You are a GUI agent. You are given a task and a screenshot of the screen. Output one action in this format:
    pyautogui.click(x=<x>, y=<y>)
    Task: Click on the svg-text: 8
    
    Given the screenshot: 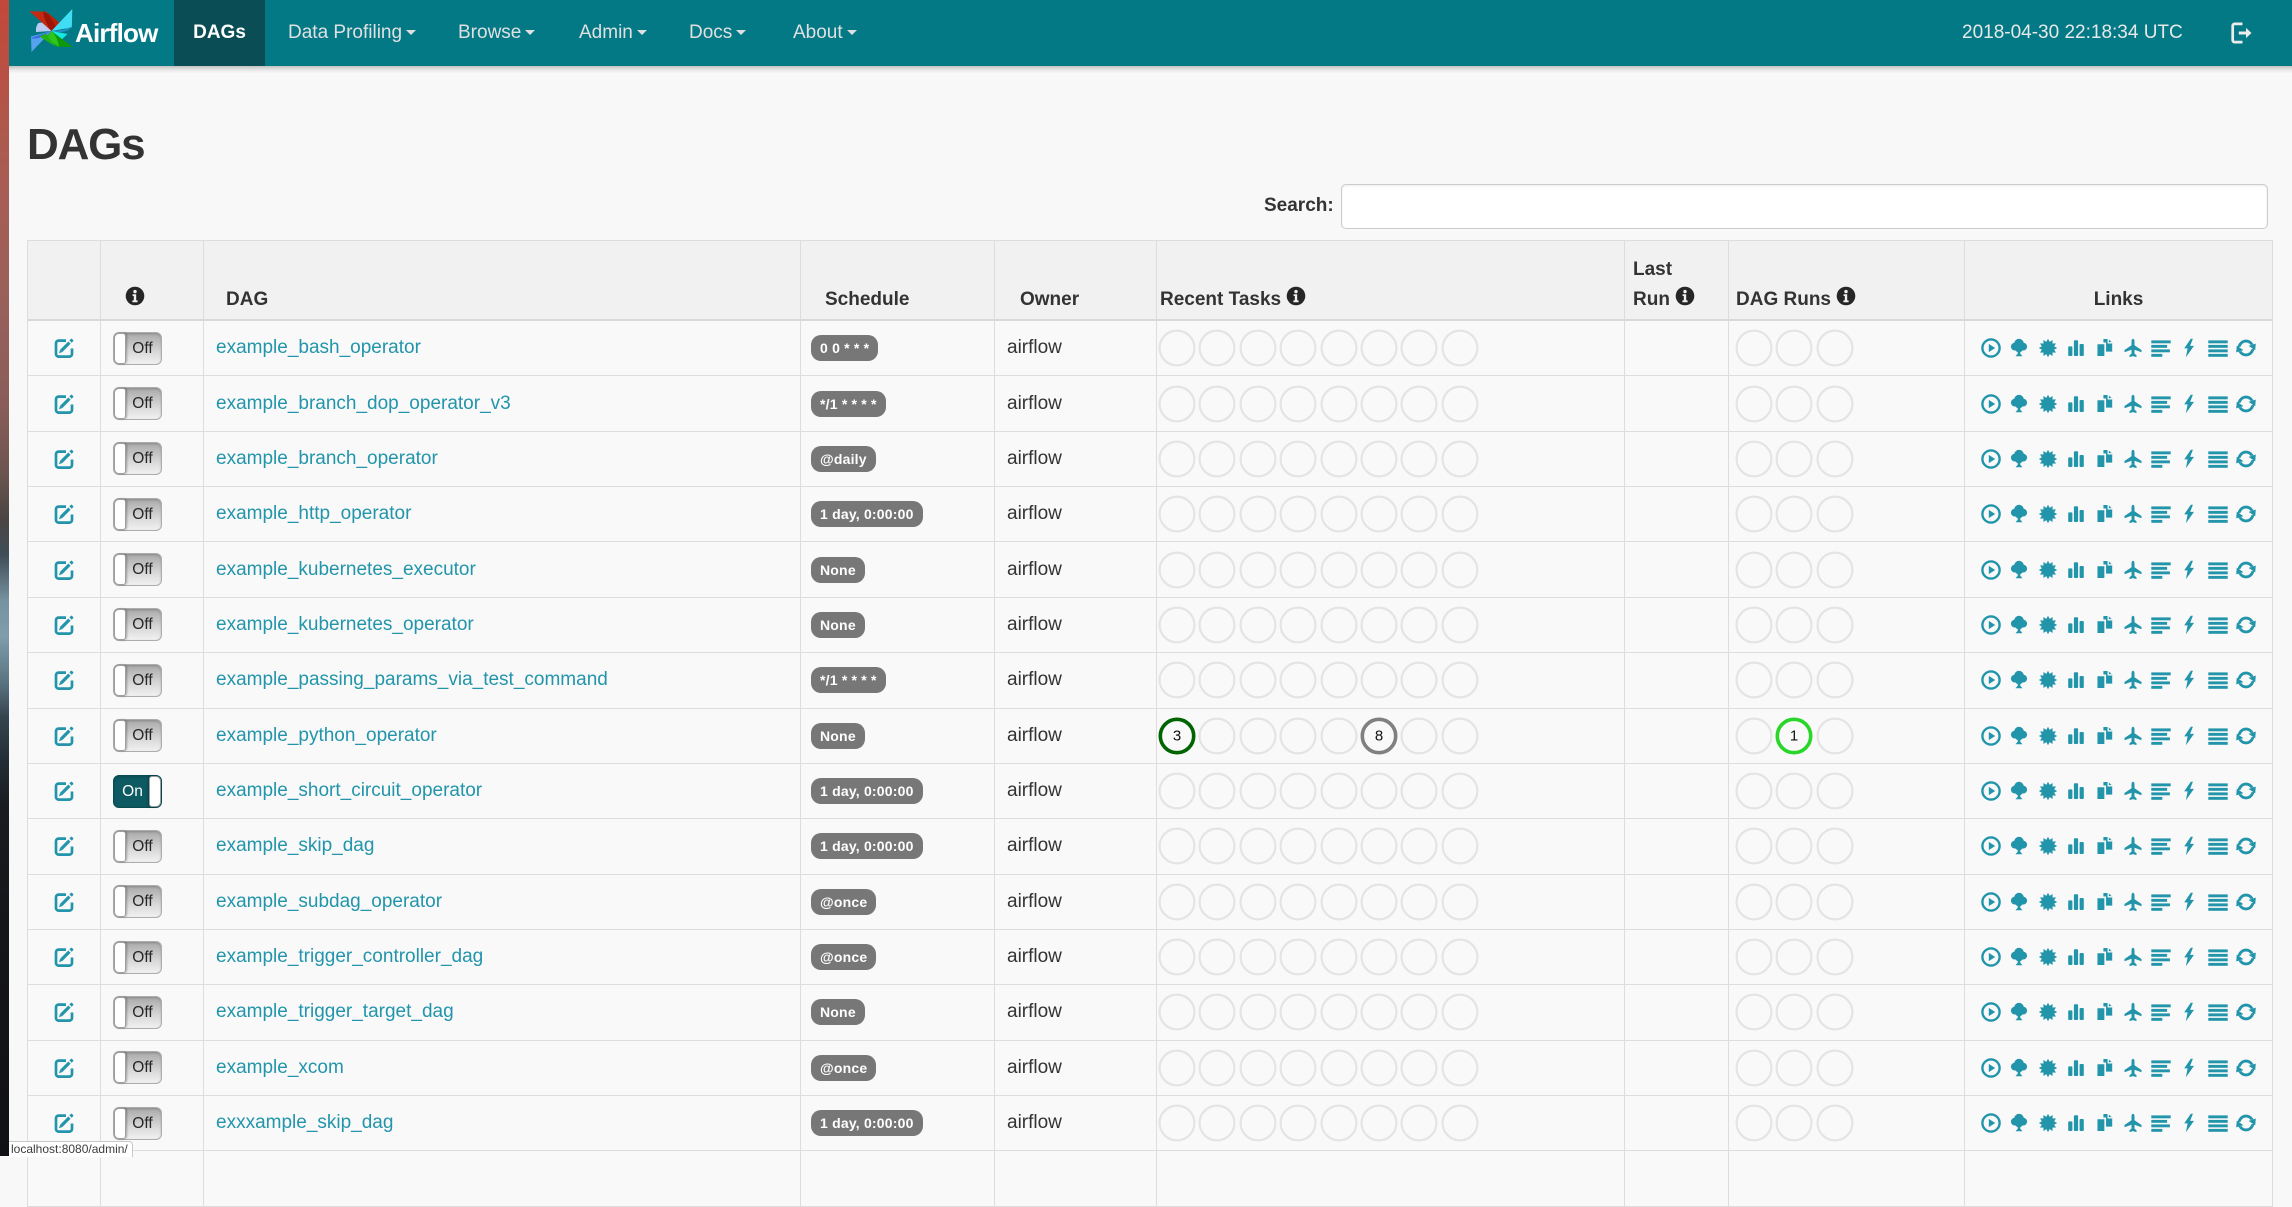 What is the action you would take?
    pyautogui.click(x=1379, y=735)
    